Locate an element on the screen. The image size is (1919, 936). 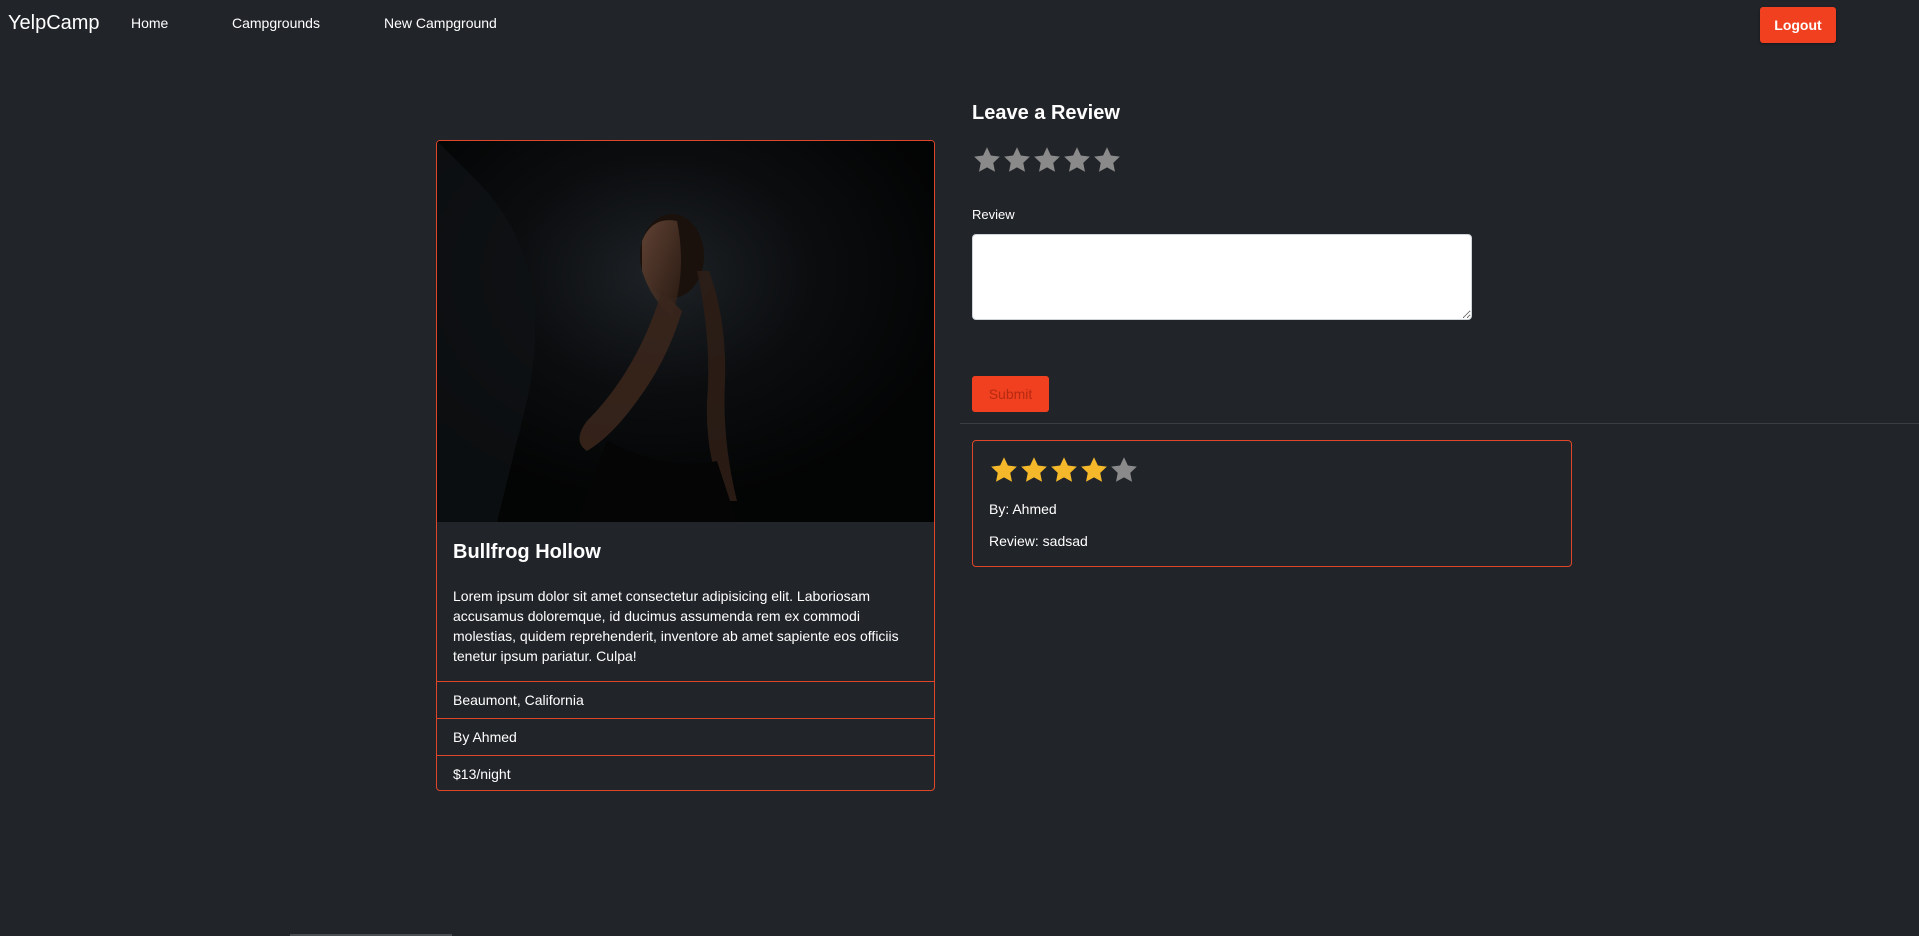
review-text: Review: sadsad is located at coordinates (1038, 541).